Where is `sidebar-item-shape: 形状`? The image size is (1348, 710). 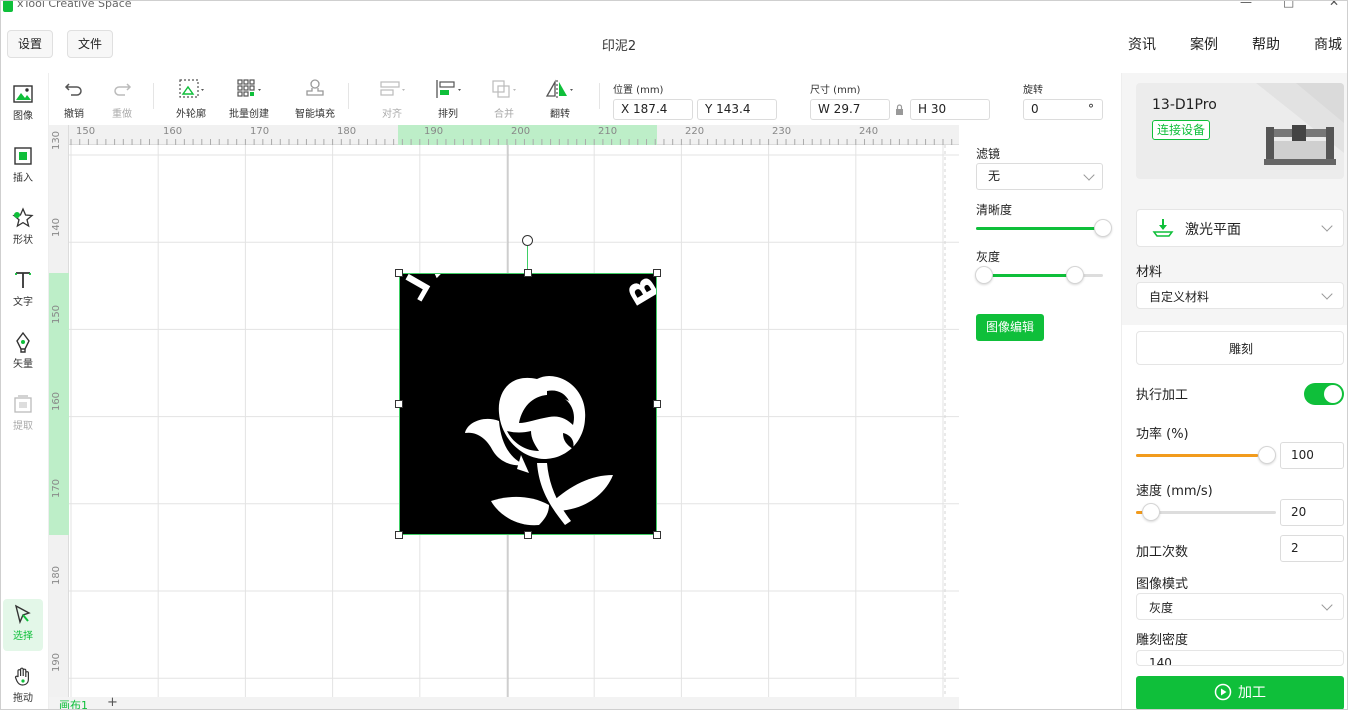 sidebar-item-shape: 形状 is located at coordinates (23, 226).